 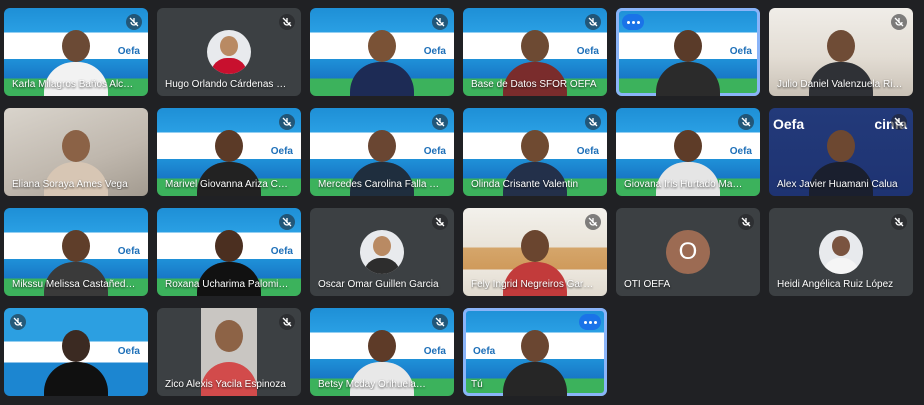 I want to click on participant-tile: Oscar Omar Guillen Garcia, so click(x=382, y=252).